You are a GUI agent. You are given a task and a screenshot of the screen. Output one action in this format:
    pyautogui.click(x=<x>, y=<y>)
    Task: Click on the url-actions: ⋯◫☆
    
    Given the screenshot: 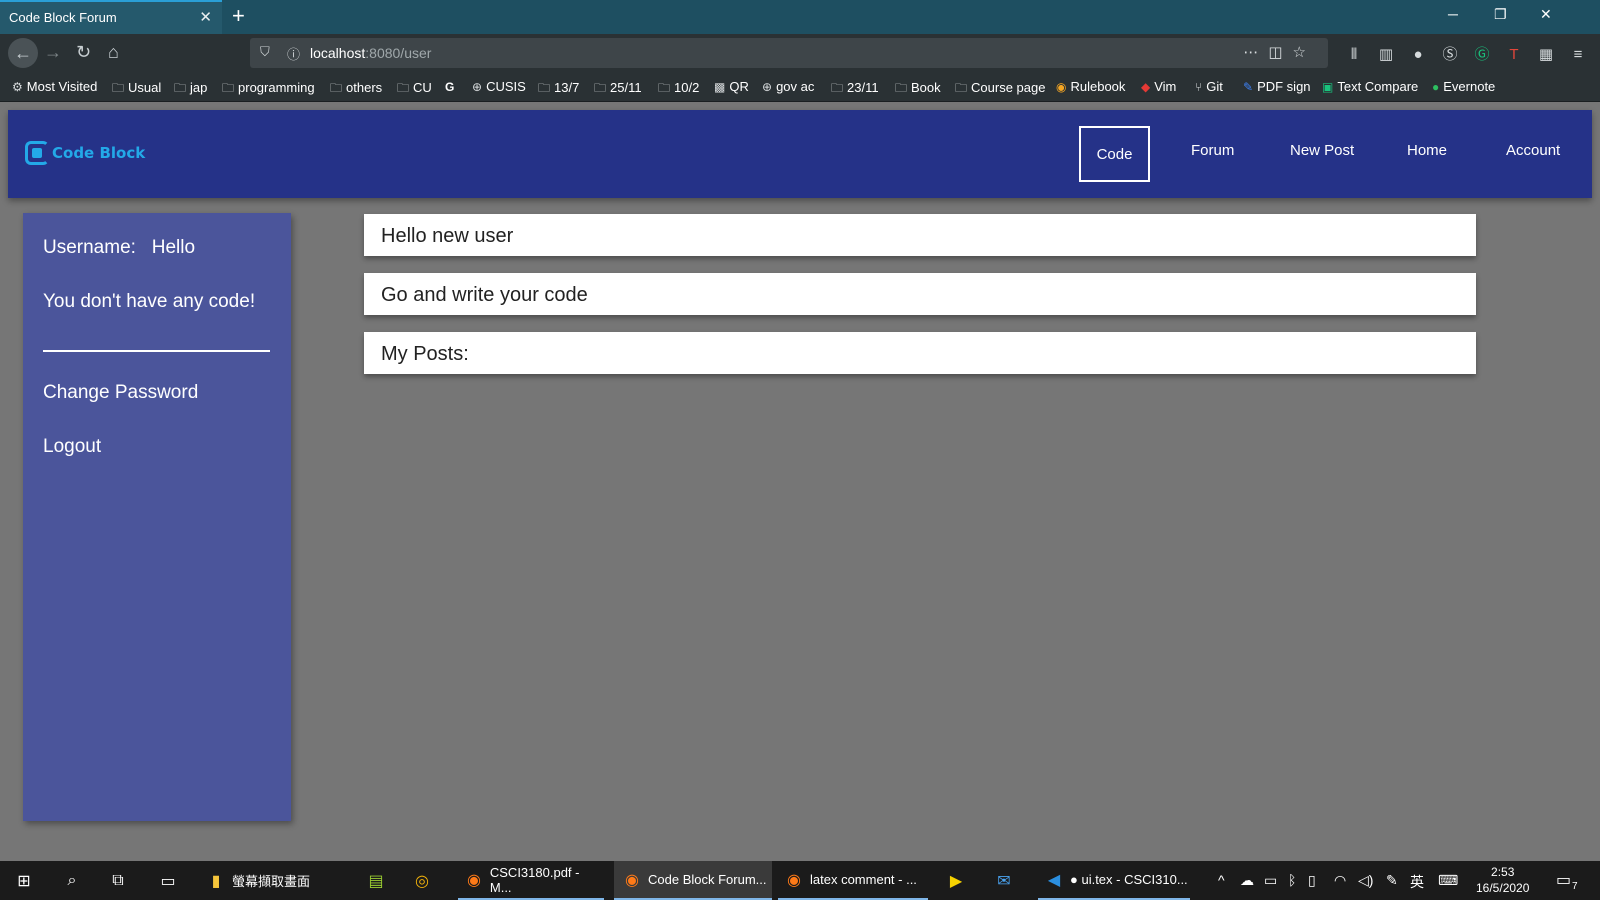 What is the action you would take?
    pyautogui.click(x=1279, y=52)
    